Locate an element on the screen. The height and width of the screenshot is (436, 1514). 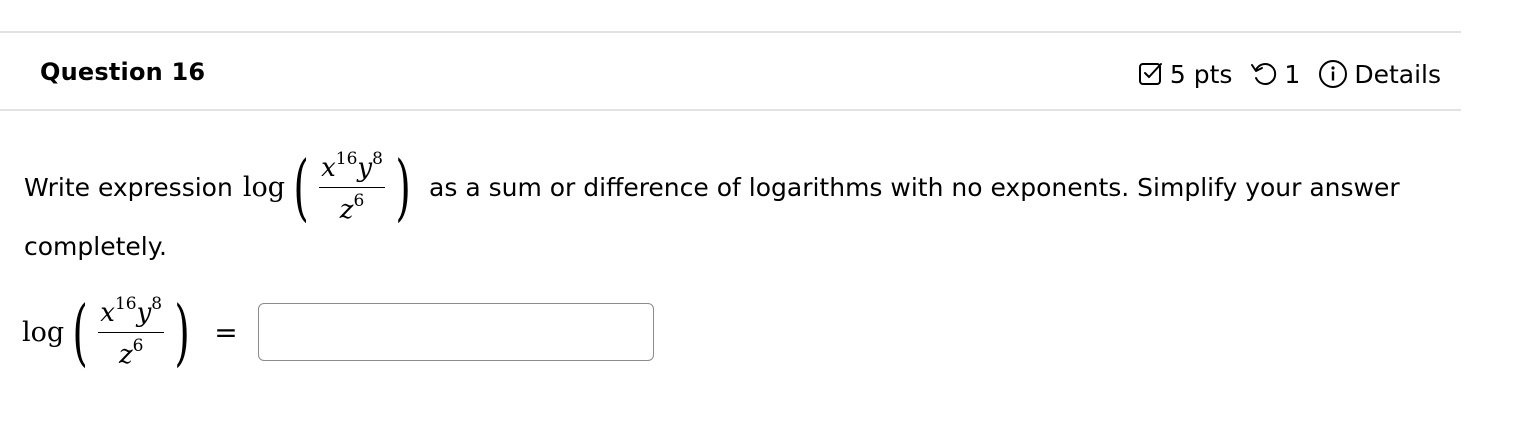
info-icon is located at coordinates (1333, 74).